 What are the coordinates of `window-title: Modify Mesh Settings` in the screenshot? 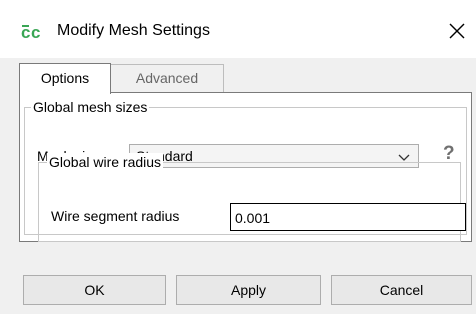 It's located at (133, 30).